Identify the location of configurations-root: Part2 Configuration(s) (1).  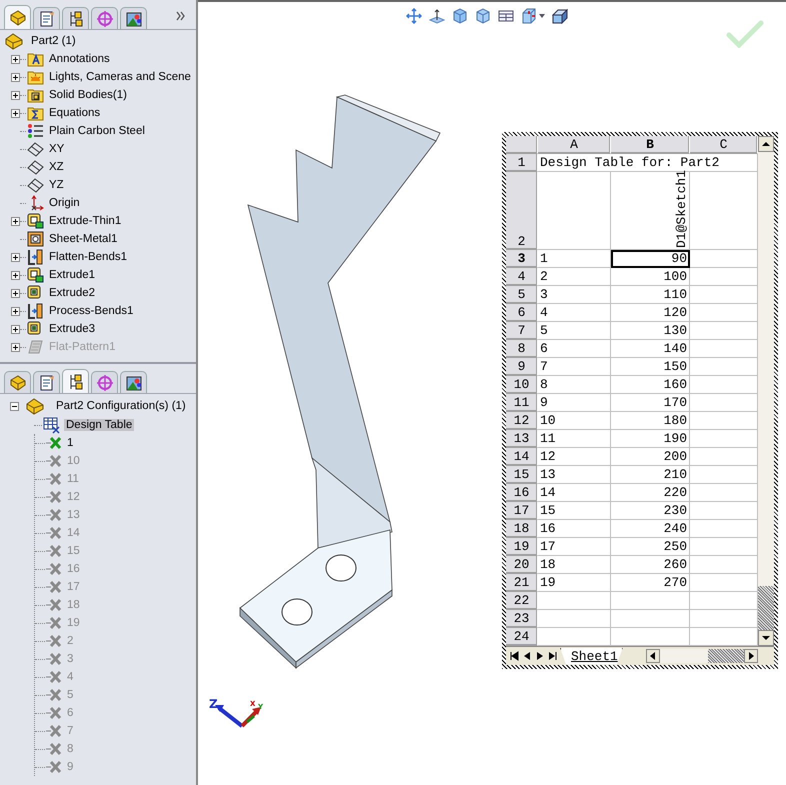
(121, 406).